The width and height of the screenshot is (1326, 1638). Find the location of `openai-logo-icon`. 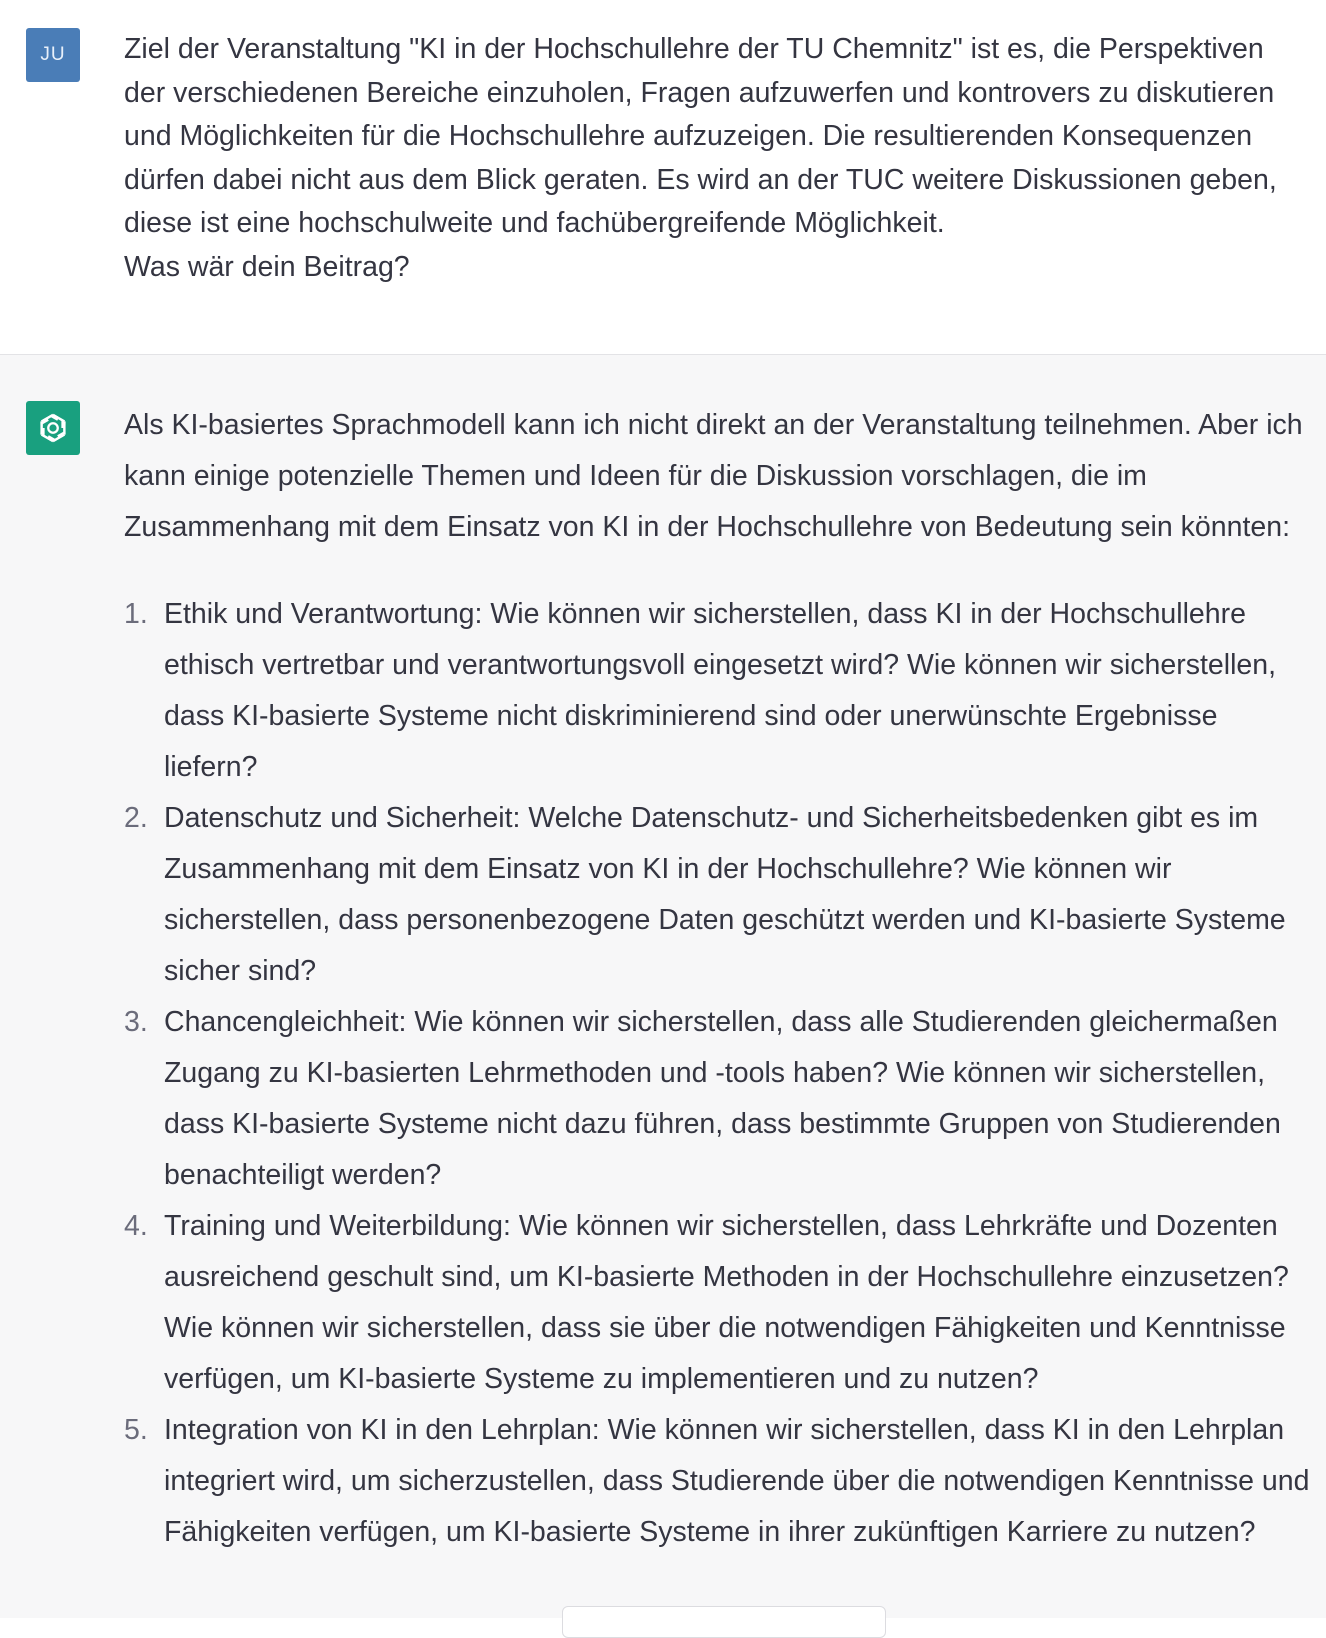

openai-logo-icon is located at coordinates (53, 428).